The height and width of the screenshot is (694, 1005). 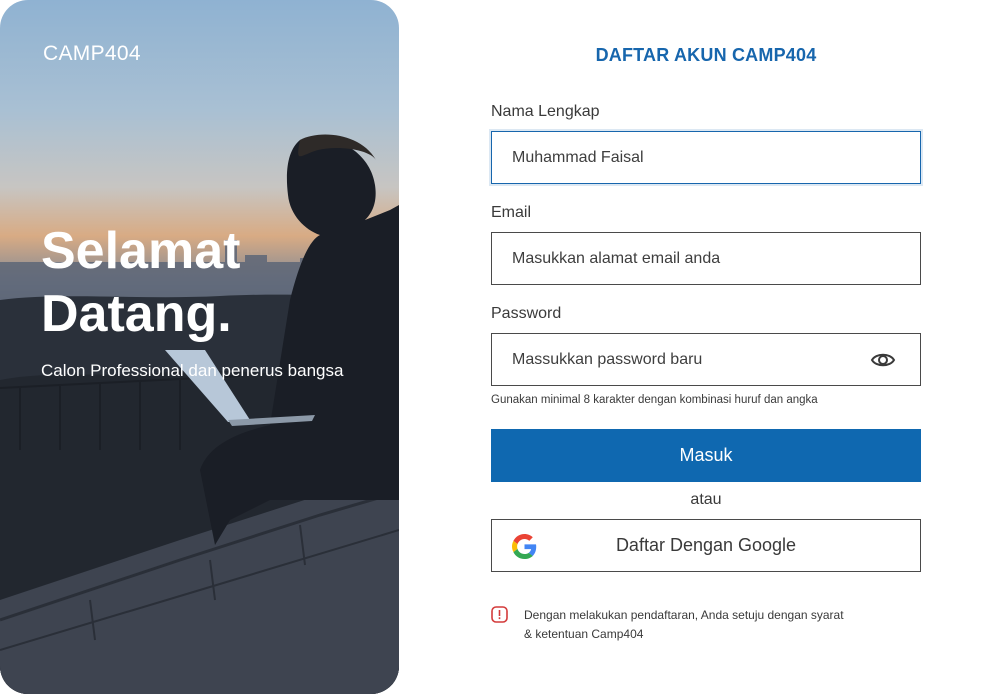 I want to click on form-title: DAFTAR AKUN CAMP404, so click(x=706, y=55).